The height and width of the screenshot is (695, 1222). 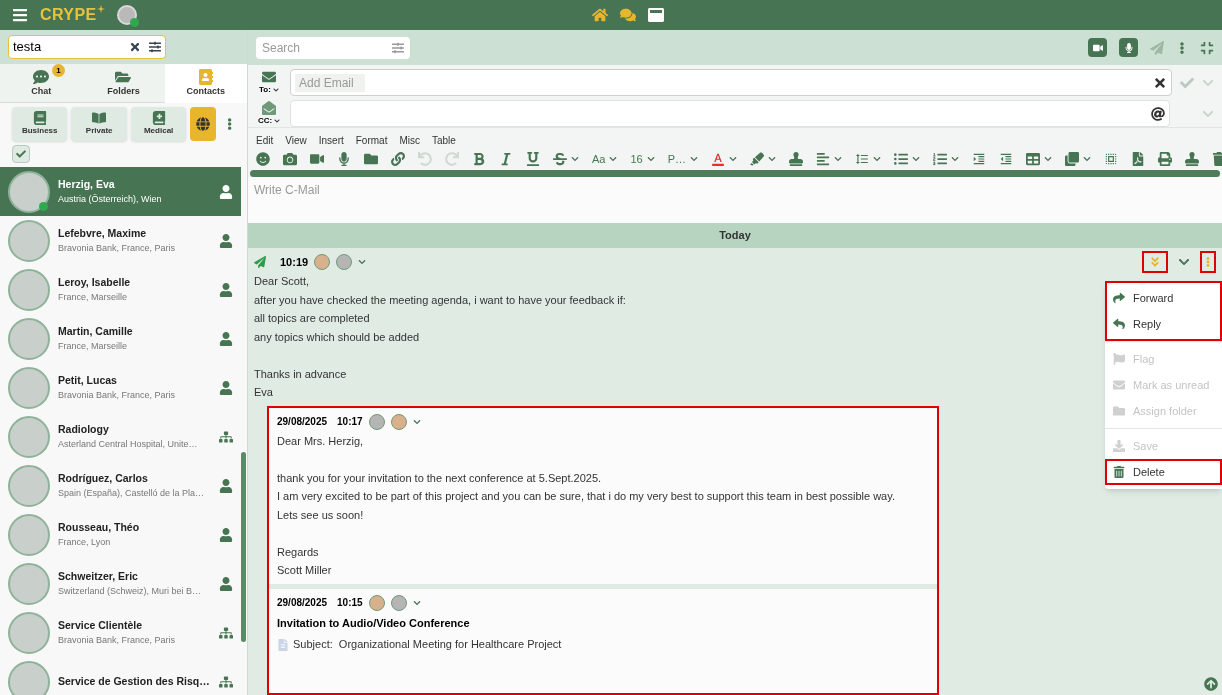 I want to click on contact-row: Service Clientèle Bravonia Bank, France, Paris, so click(x=120, y=633).